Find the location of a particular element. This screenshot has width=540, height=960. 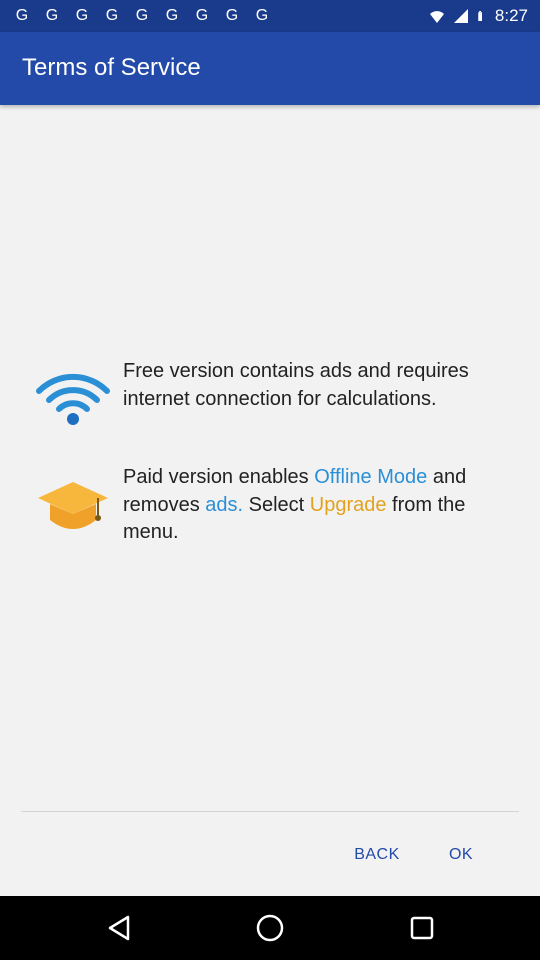

ok-button: OK is located at coordinates (461, 855).